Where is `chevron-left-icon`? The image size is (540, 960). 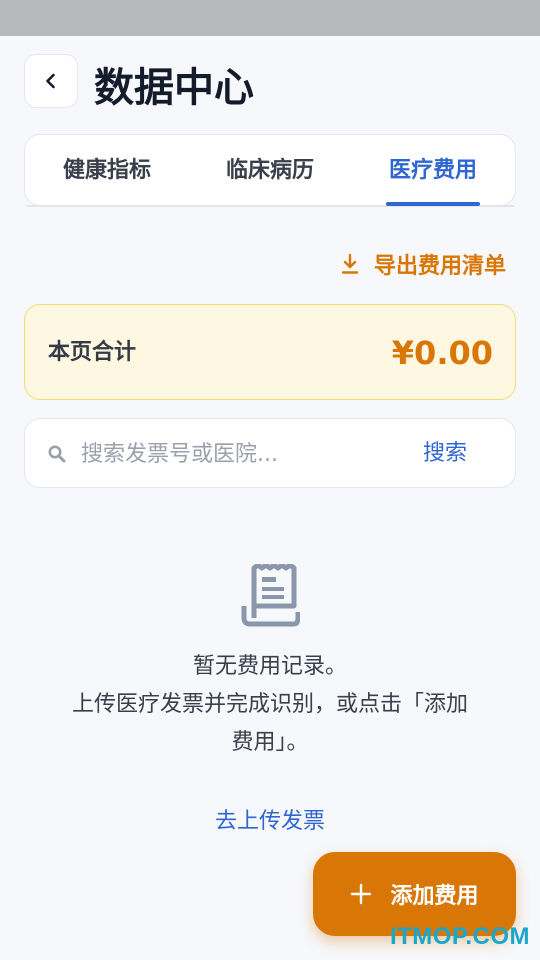
chevron-left-icon is located at coordinates (50, 81).